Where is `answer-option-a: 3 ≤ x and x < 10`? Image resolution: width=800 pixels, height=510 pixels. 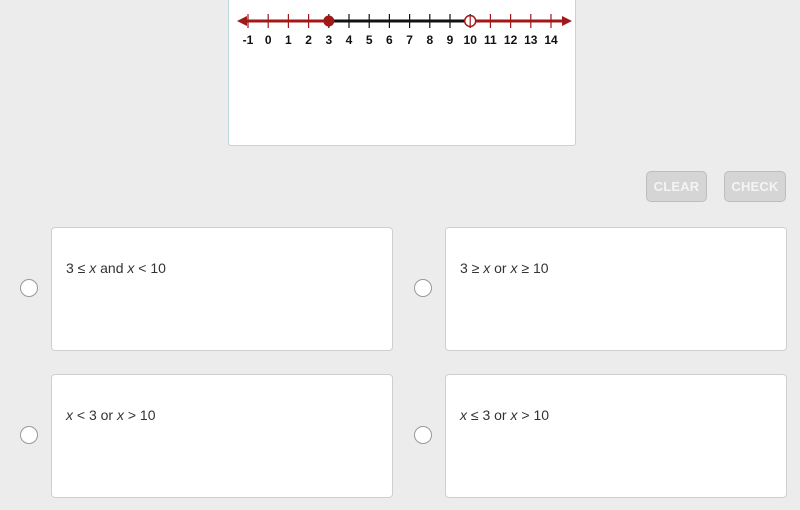
answer-option-a: 3 ≤ x and x < 10 is located at coordinates (222, 289).